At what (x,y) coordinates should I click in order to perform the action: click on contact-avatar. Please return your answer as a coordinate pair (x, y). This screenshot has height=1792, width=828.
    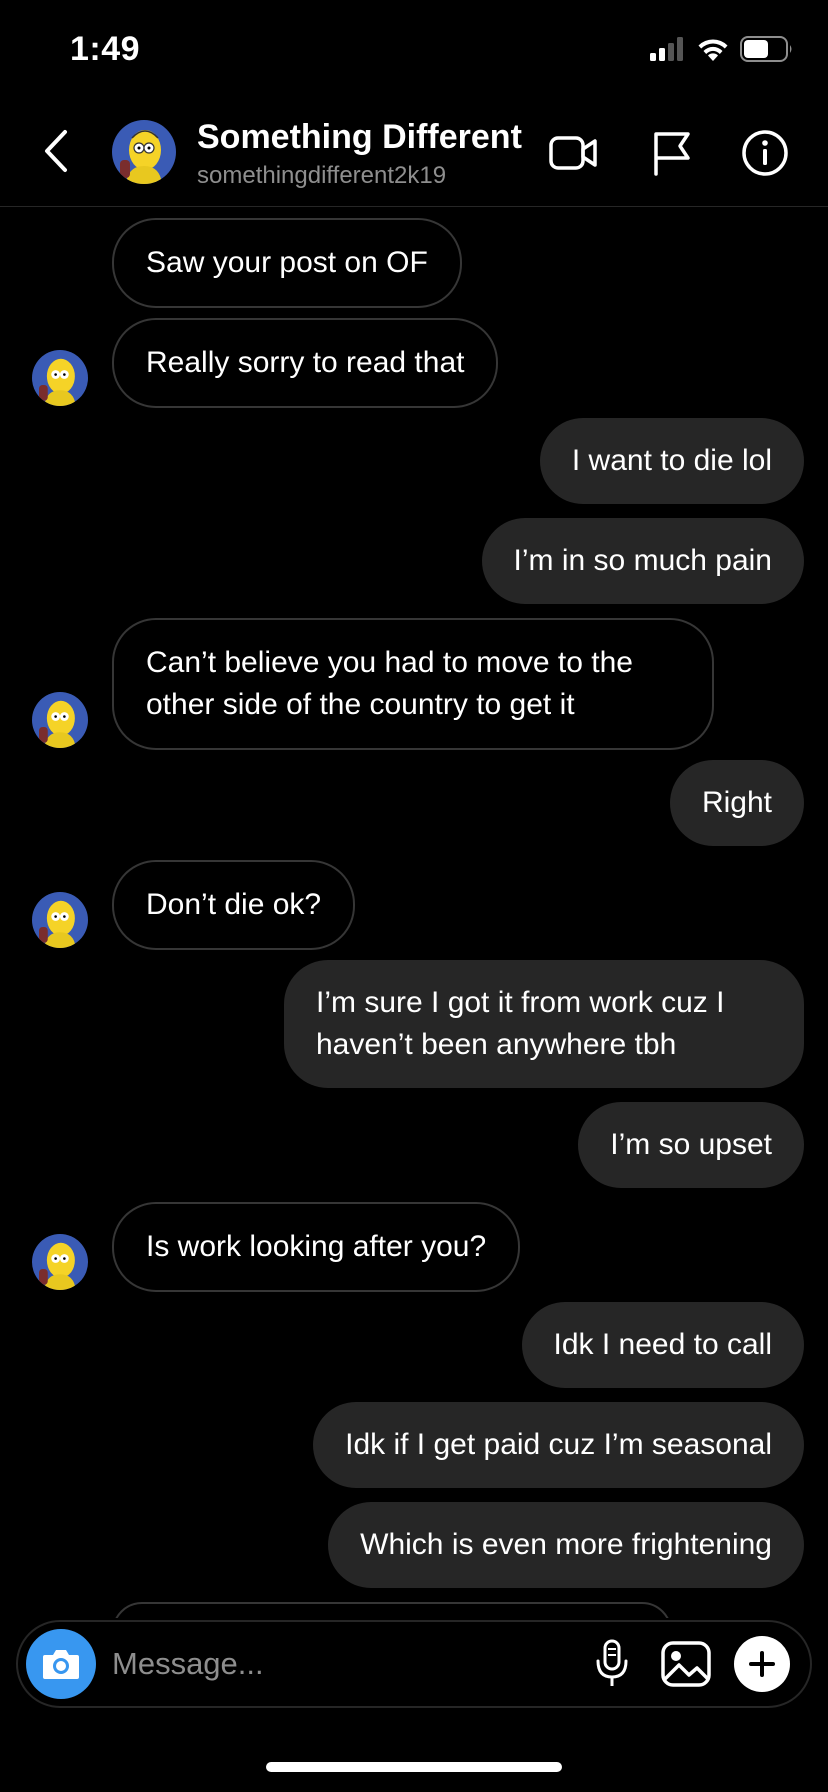
    Looking at the image, I should click on (144, 152).